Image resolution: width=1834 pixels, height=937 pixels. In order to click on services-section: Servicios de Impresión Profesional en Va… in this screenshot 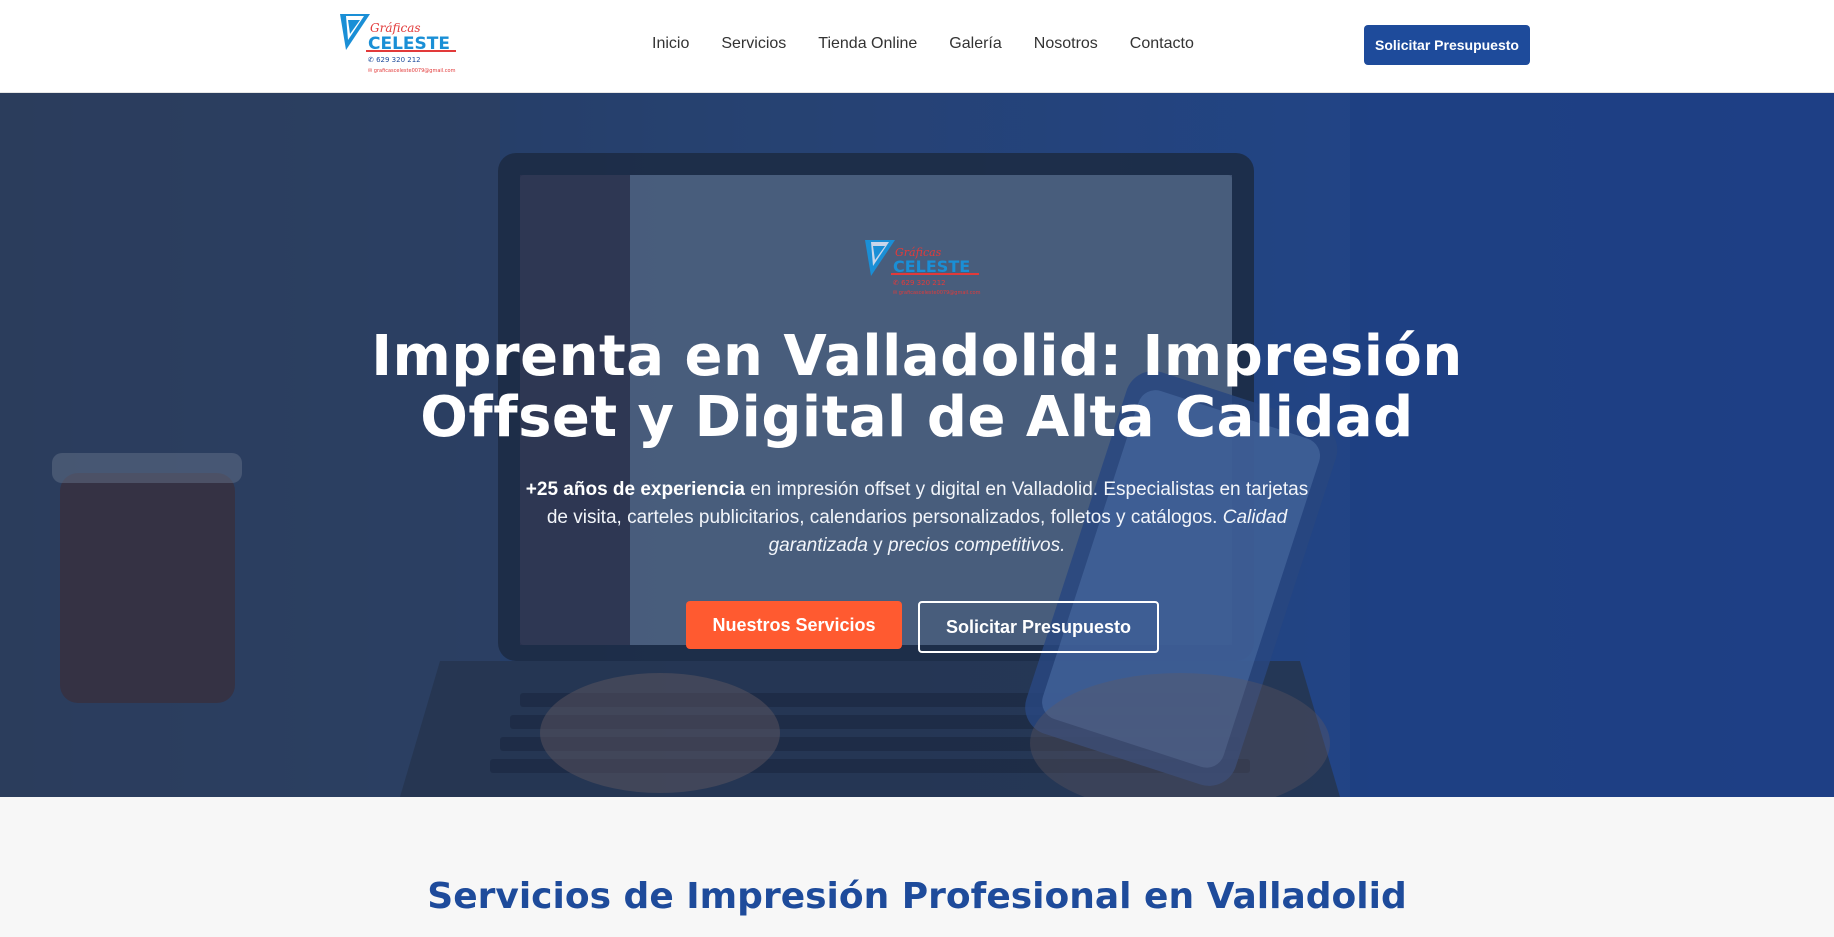, I will do `click(917, 867)`.